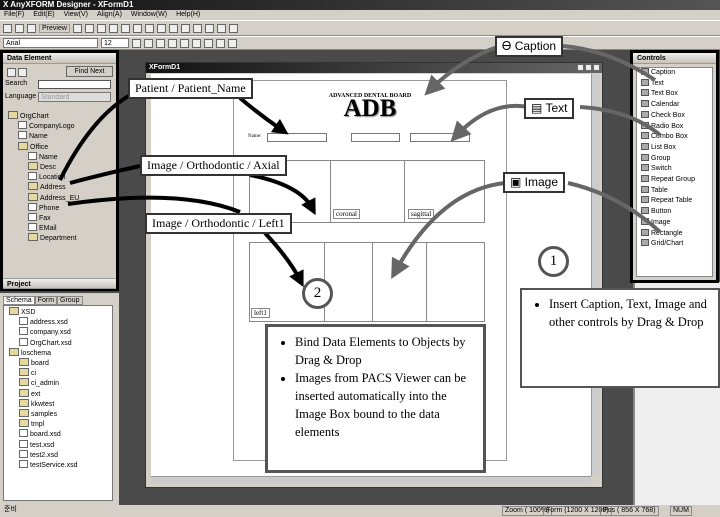 Image resolution: width=720 pixels, height=517 pixels. What do you see at coordinates (190, 88) in the screenshot?
I see `callout-patient-name: Patient / Patient_Name` at bounding box center [190, 88].